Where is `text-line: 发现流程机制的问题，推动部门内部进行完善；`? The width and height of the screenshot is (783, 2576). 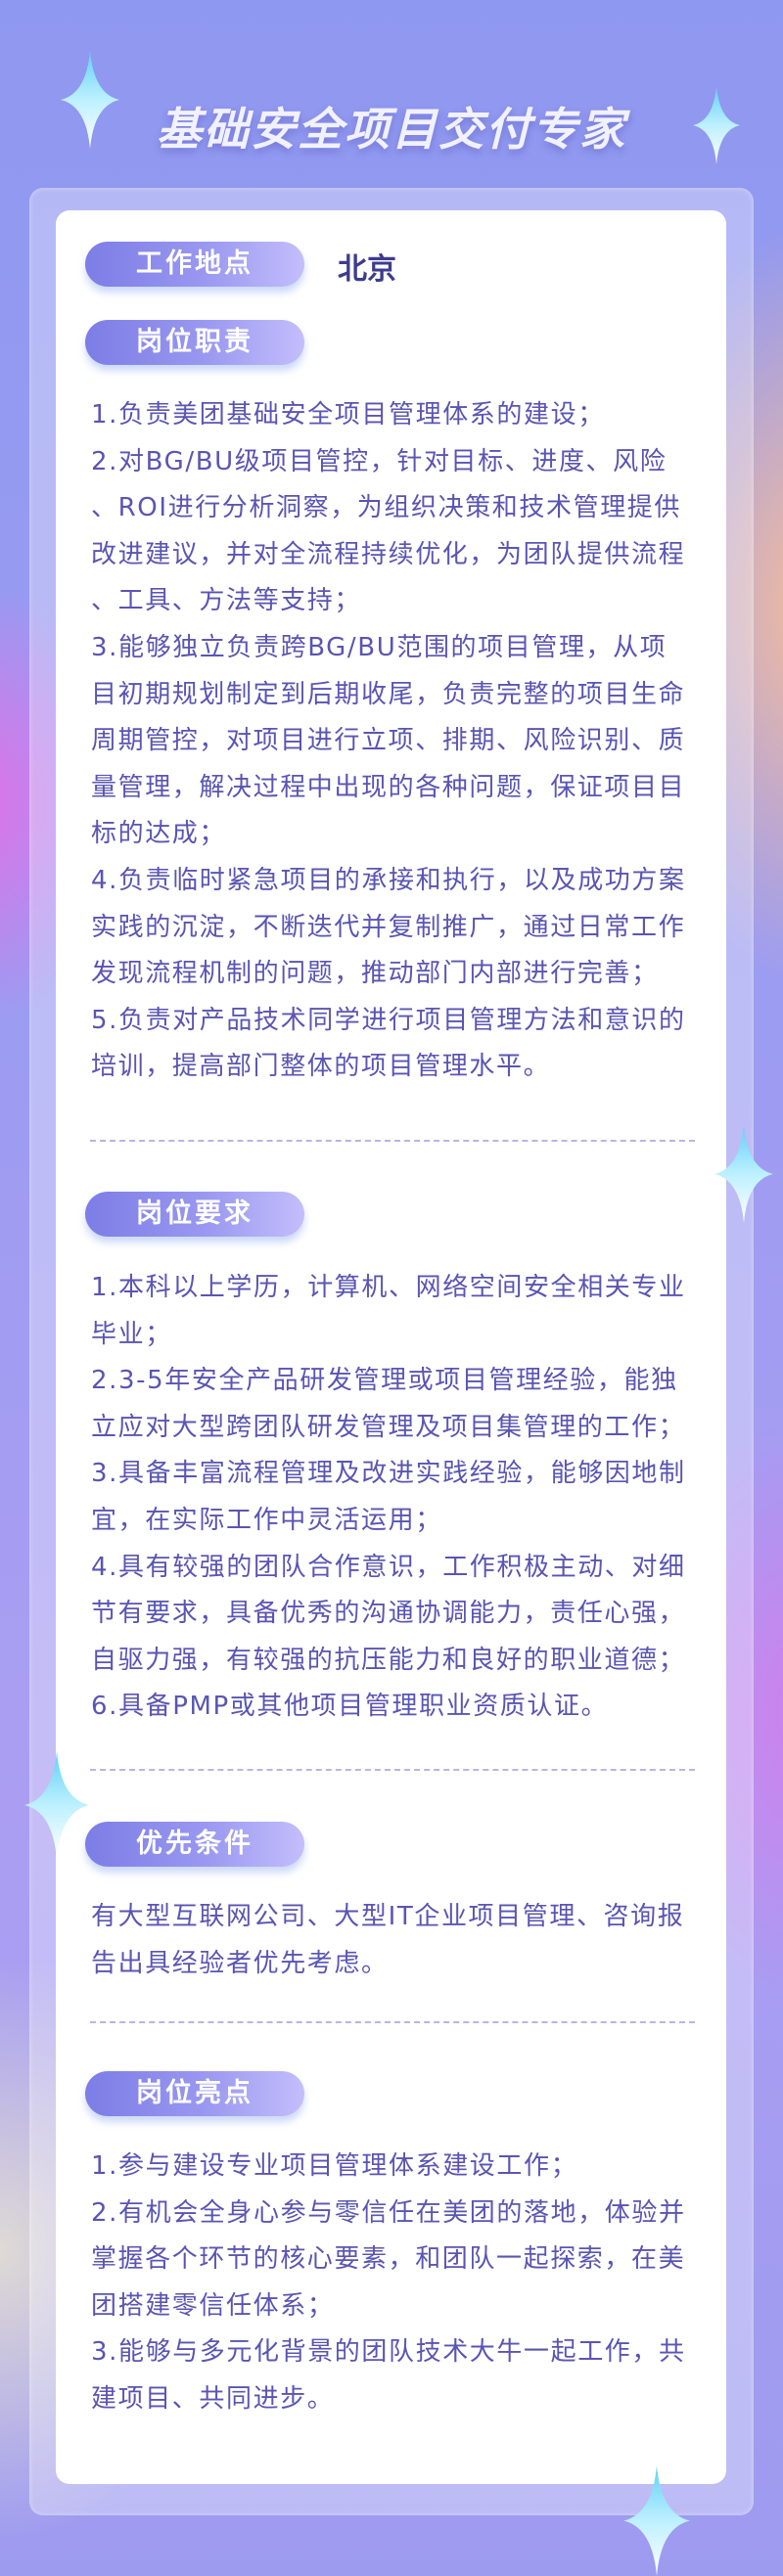
text-line: 发现流程机制的问题，推动部门内部进行完善； is located at coordinates (375, 974).